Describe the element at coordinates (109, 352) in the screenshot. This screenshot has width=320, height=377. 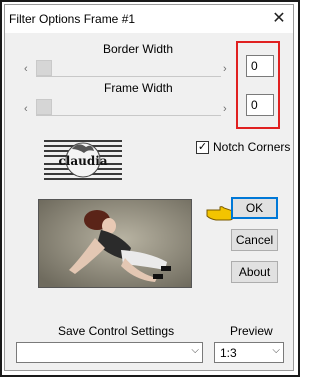
I see `save-settings-dropdown: ⌵` at that location.